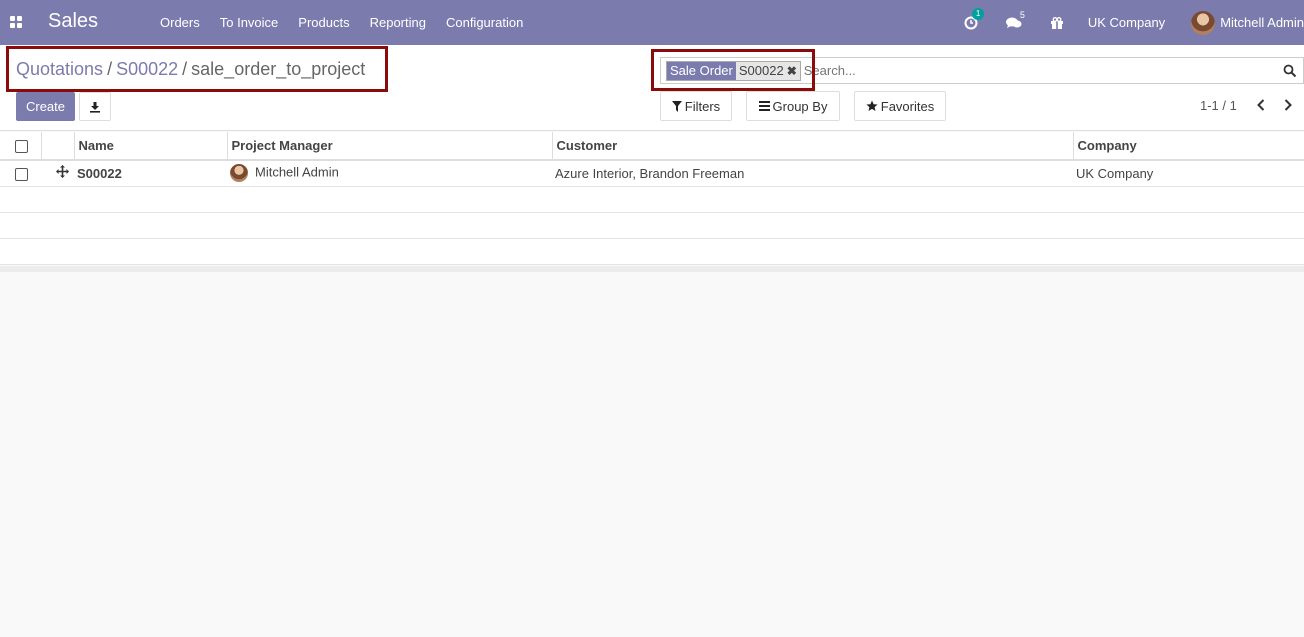 The image size is (1304, 637). I want to click on column-header-company: Company, so click(1188, 146).